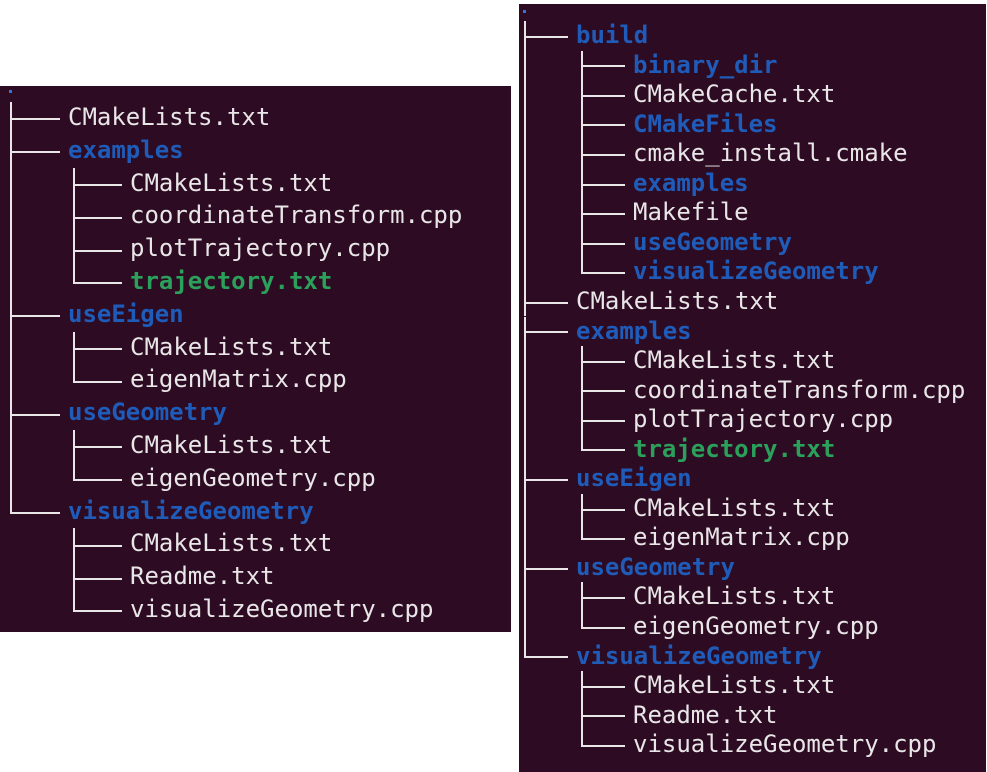  Describe the element at coordinates (705, 66) in the screenshot. I see `directory-name: binary_dir` at that location.